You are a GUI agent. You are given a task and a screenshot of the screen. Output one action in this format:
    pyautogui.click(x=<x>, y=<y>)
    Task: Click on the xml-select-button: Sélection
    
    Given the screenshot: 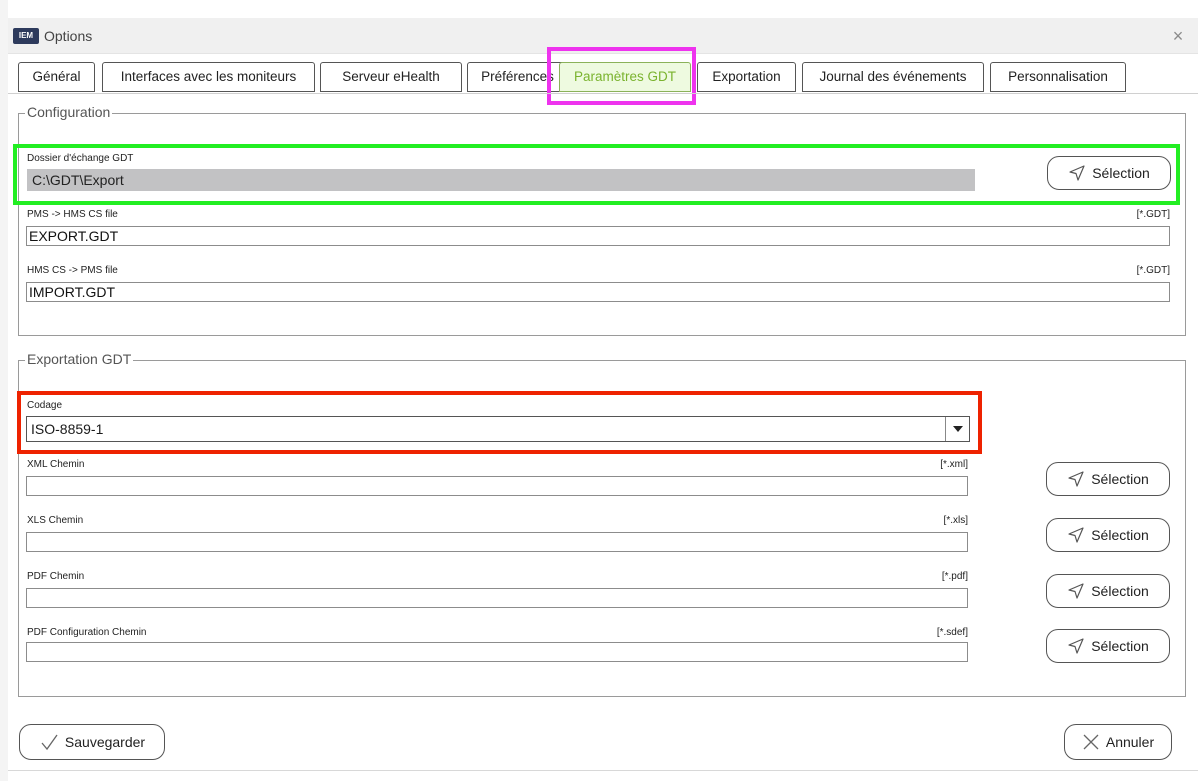 What is the action you would take?
    pyautogui.click(x=1108, y=479)
    